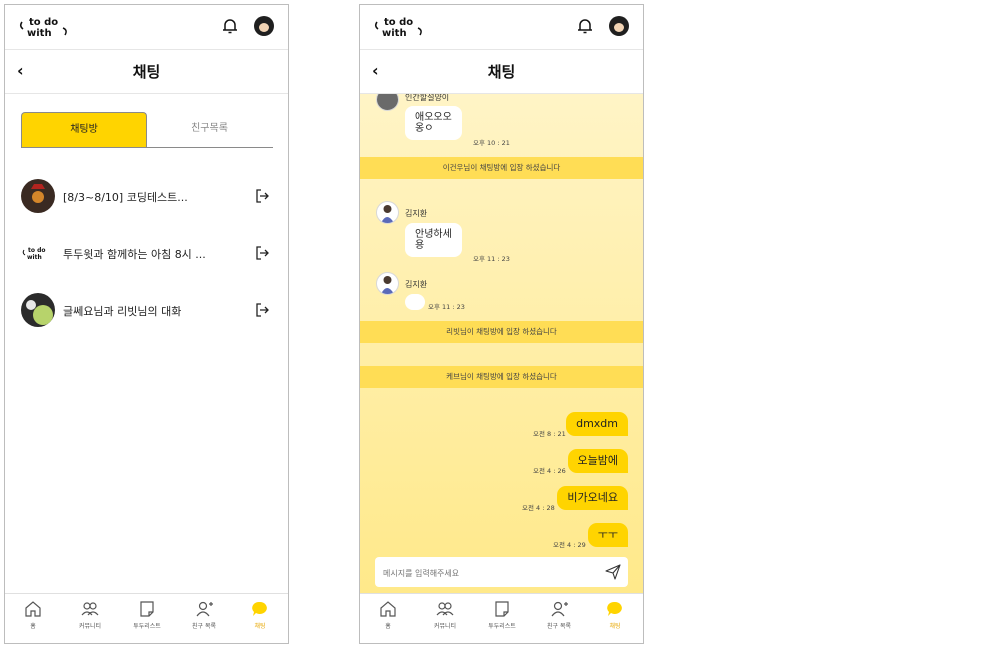 This screenshot has height=646, width=998. Describe the element at coordinates (501, 168) in the screenshot. I see `system-message: 이건우님이 채팅방에 입장 하셨습니다` at that location.